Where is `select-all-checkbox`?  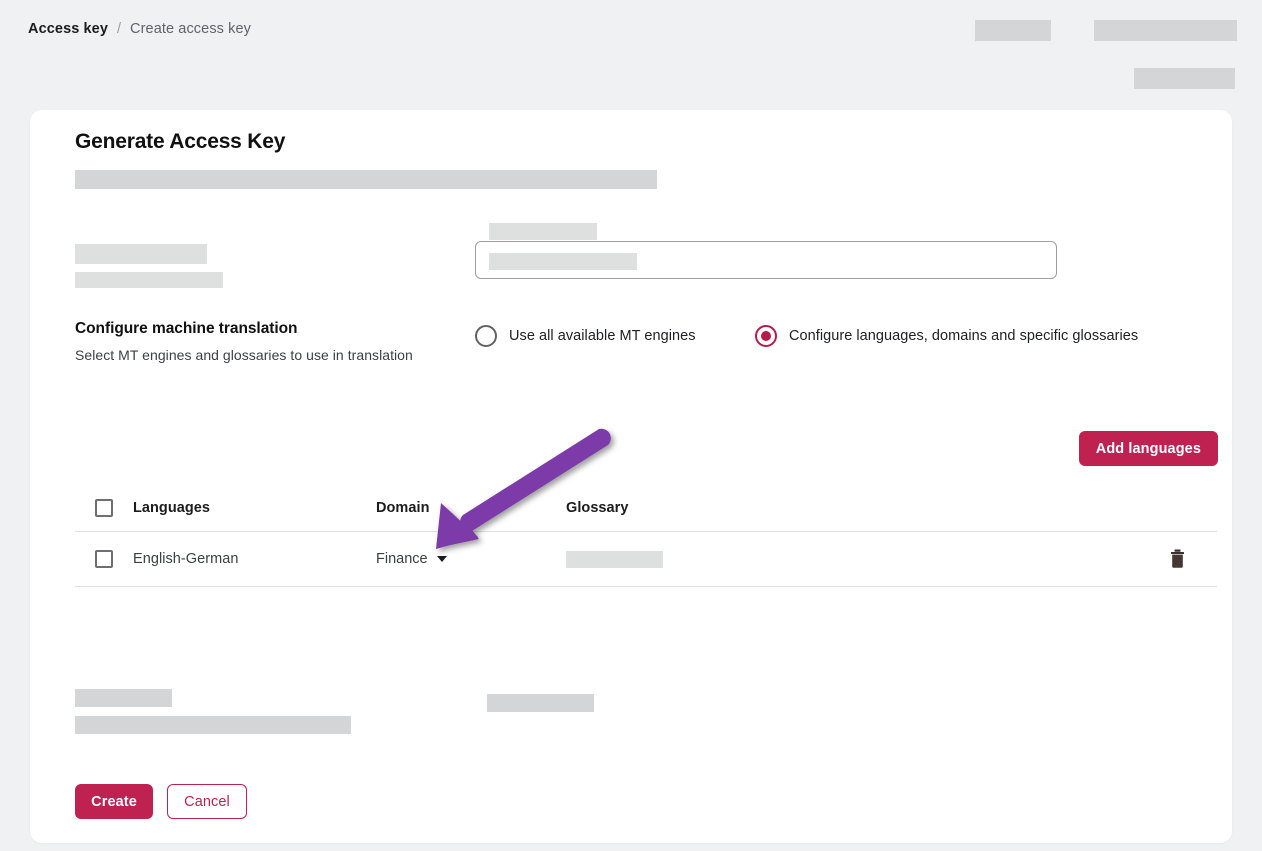
select-all-checkbox is located at coordinates (104, 508).